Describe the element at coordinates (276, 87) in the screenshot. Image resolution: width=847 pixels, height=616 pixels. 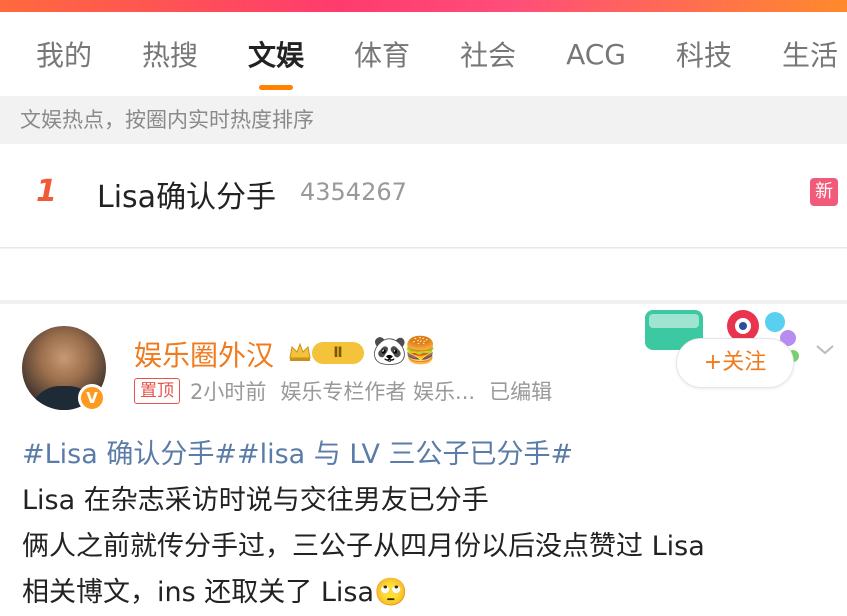
I see `active-tab-indicator` at that location.